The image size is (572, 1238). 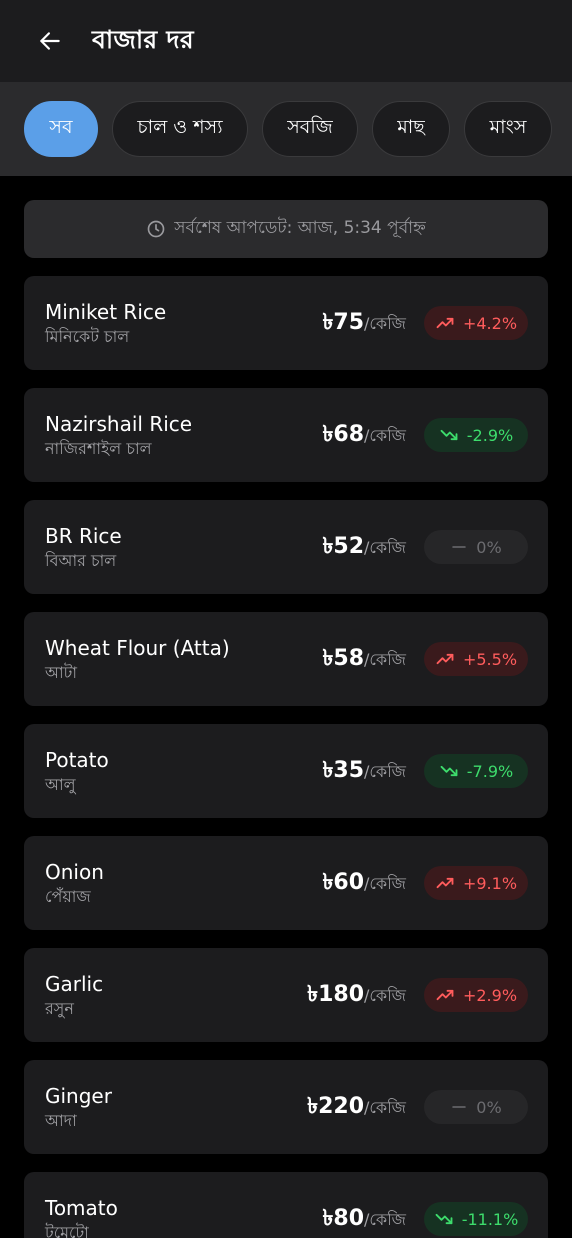 I want to click on item-name-block: Tomato টমেটো, so click(x=81, y=1216).